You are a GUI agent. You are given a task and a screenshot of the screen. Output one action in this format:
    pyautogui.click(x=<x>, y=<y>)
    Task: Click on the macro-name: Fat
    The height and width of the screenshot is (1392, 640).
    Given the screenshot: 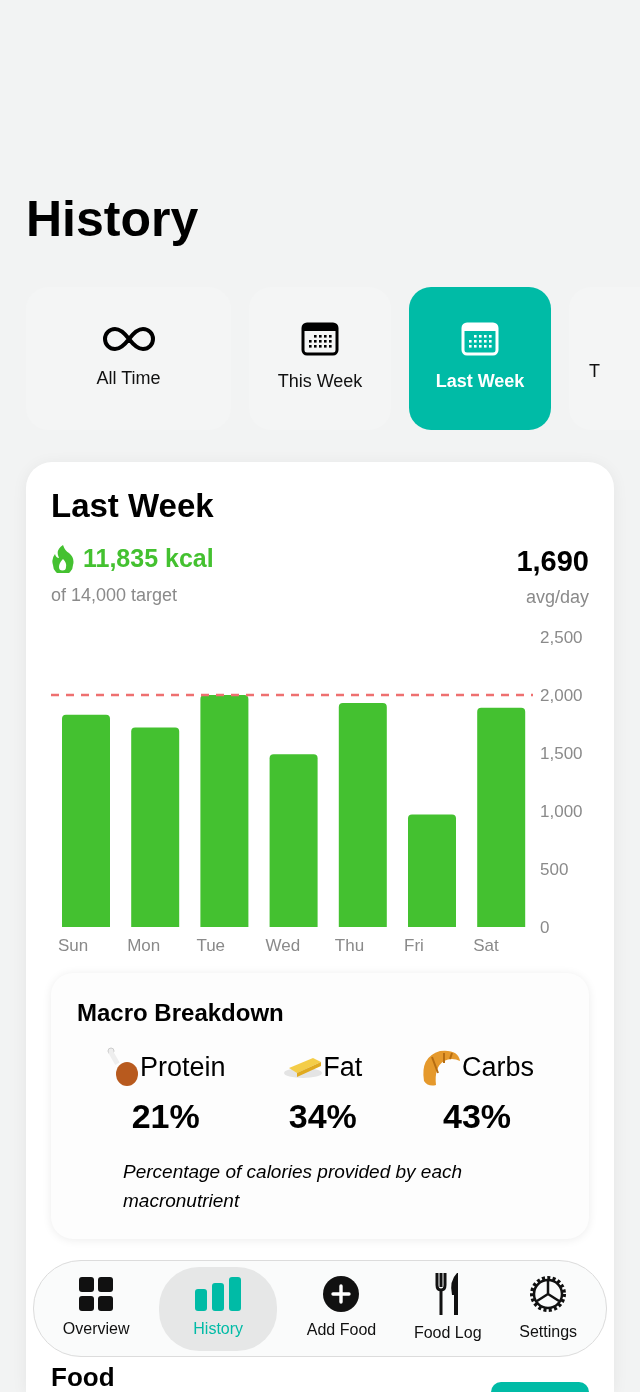 What is the action you would take?
    pyautogui.click(x=343, y=1067)
    